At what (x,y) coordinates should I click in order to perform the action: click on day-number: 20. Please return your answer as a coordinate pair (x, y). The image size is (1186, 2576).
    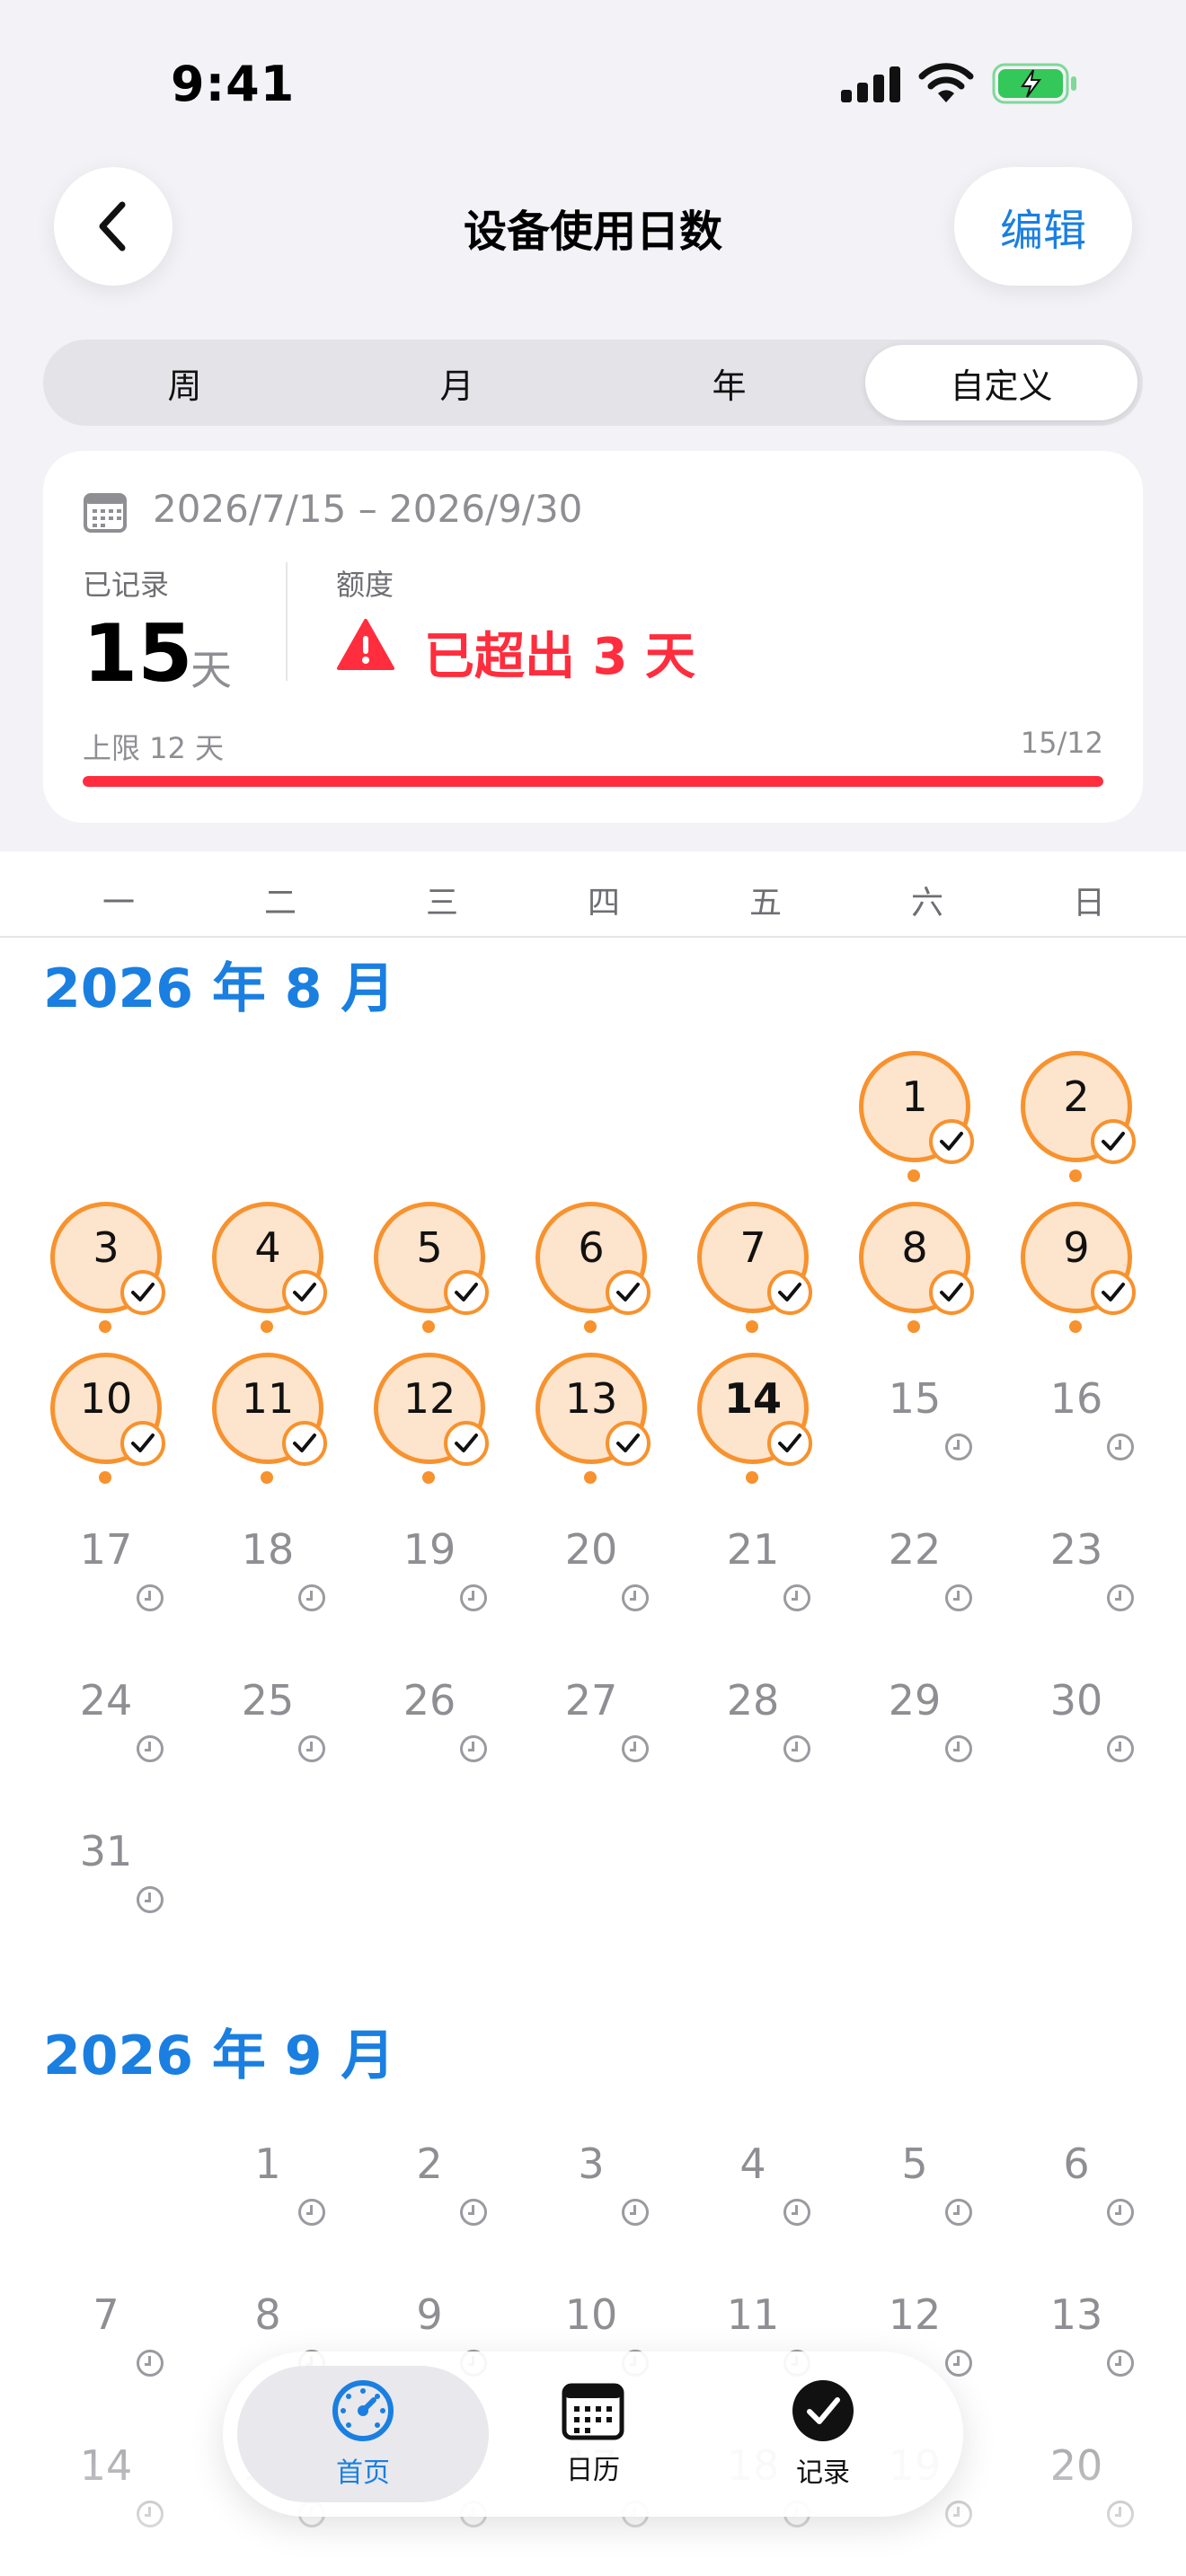
    Looking at the image, I should click on (591, 1549).